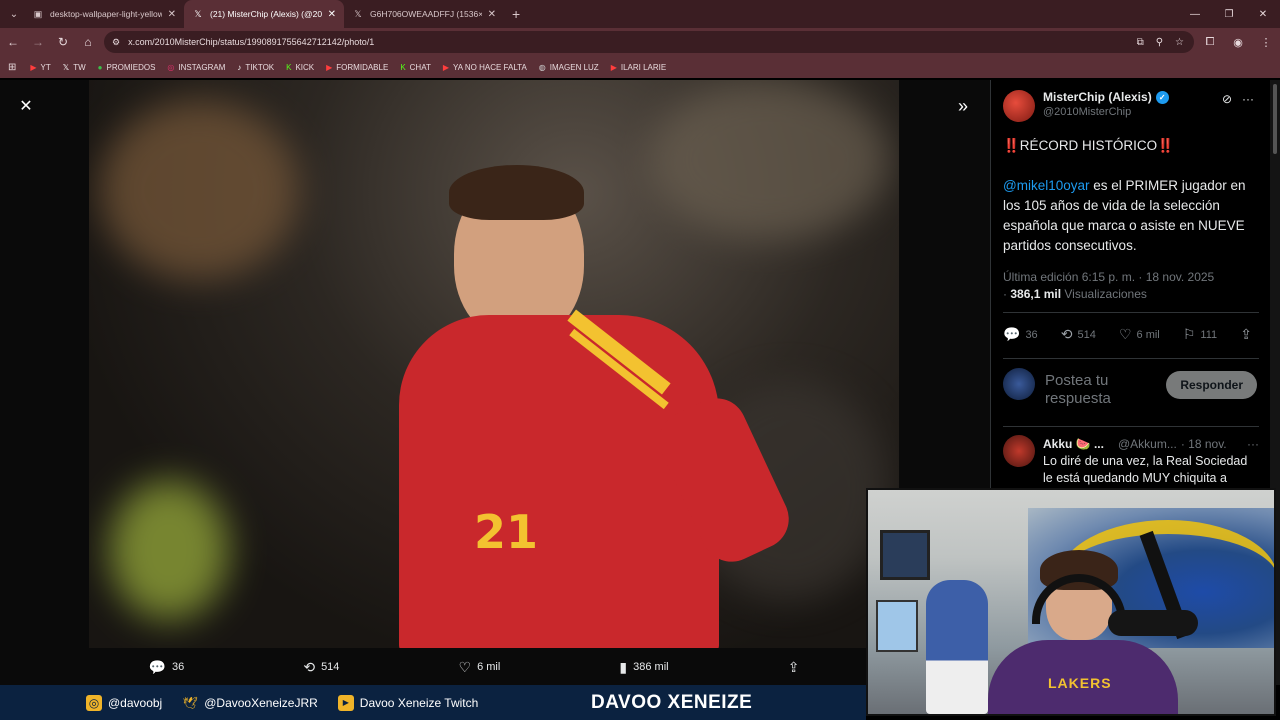 Image resolution: width=1280 pixels, height=720 pixels. I want to click on framed-poster, so click(905, 555).